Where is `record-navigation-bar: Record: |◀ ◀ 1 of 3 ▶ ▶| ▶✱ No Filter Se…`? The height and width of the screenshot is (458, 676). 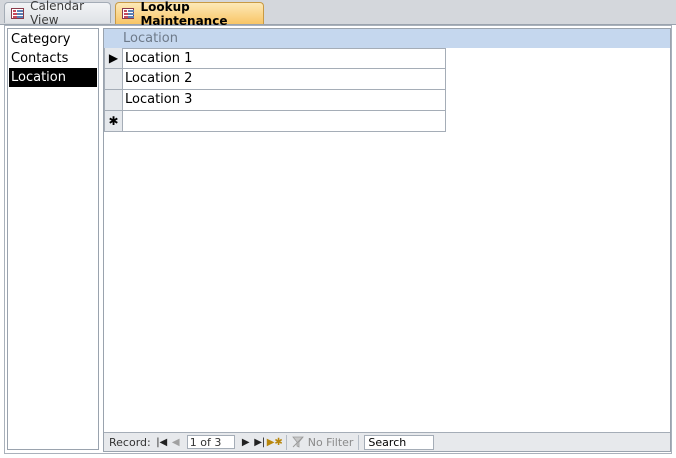
record-navigation-bar: Record: |◀ ◀ 1 of 3 ▶ ▶| ▶✱ No Filter Se… is located at coordinates (387, 441).